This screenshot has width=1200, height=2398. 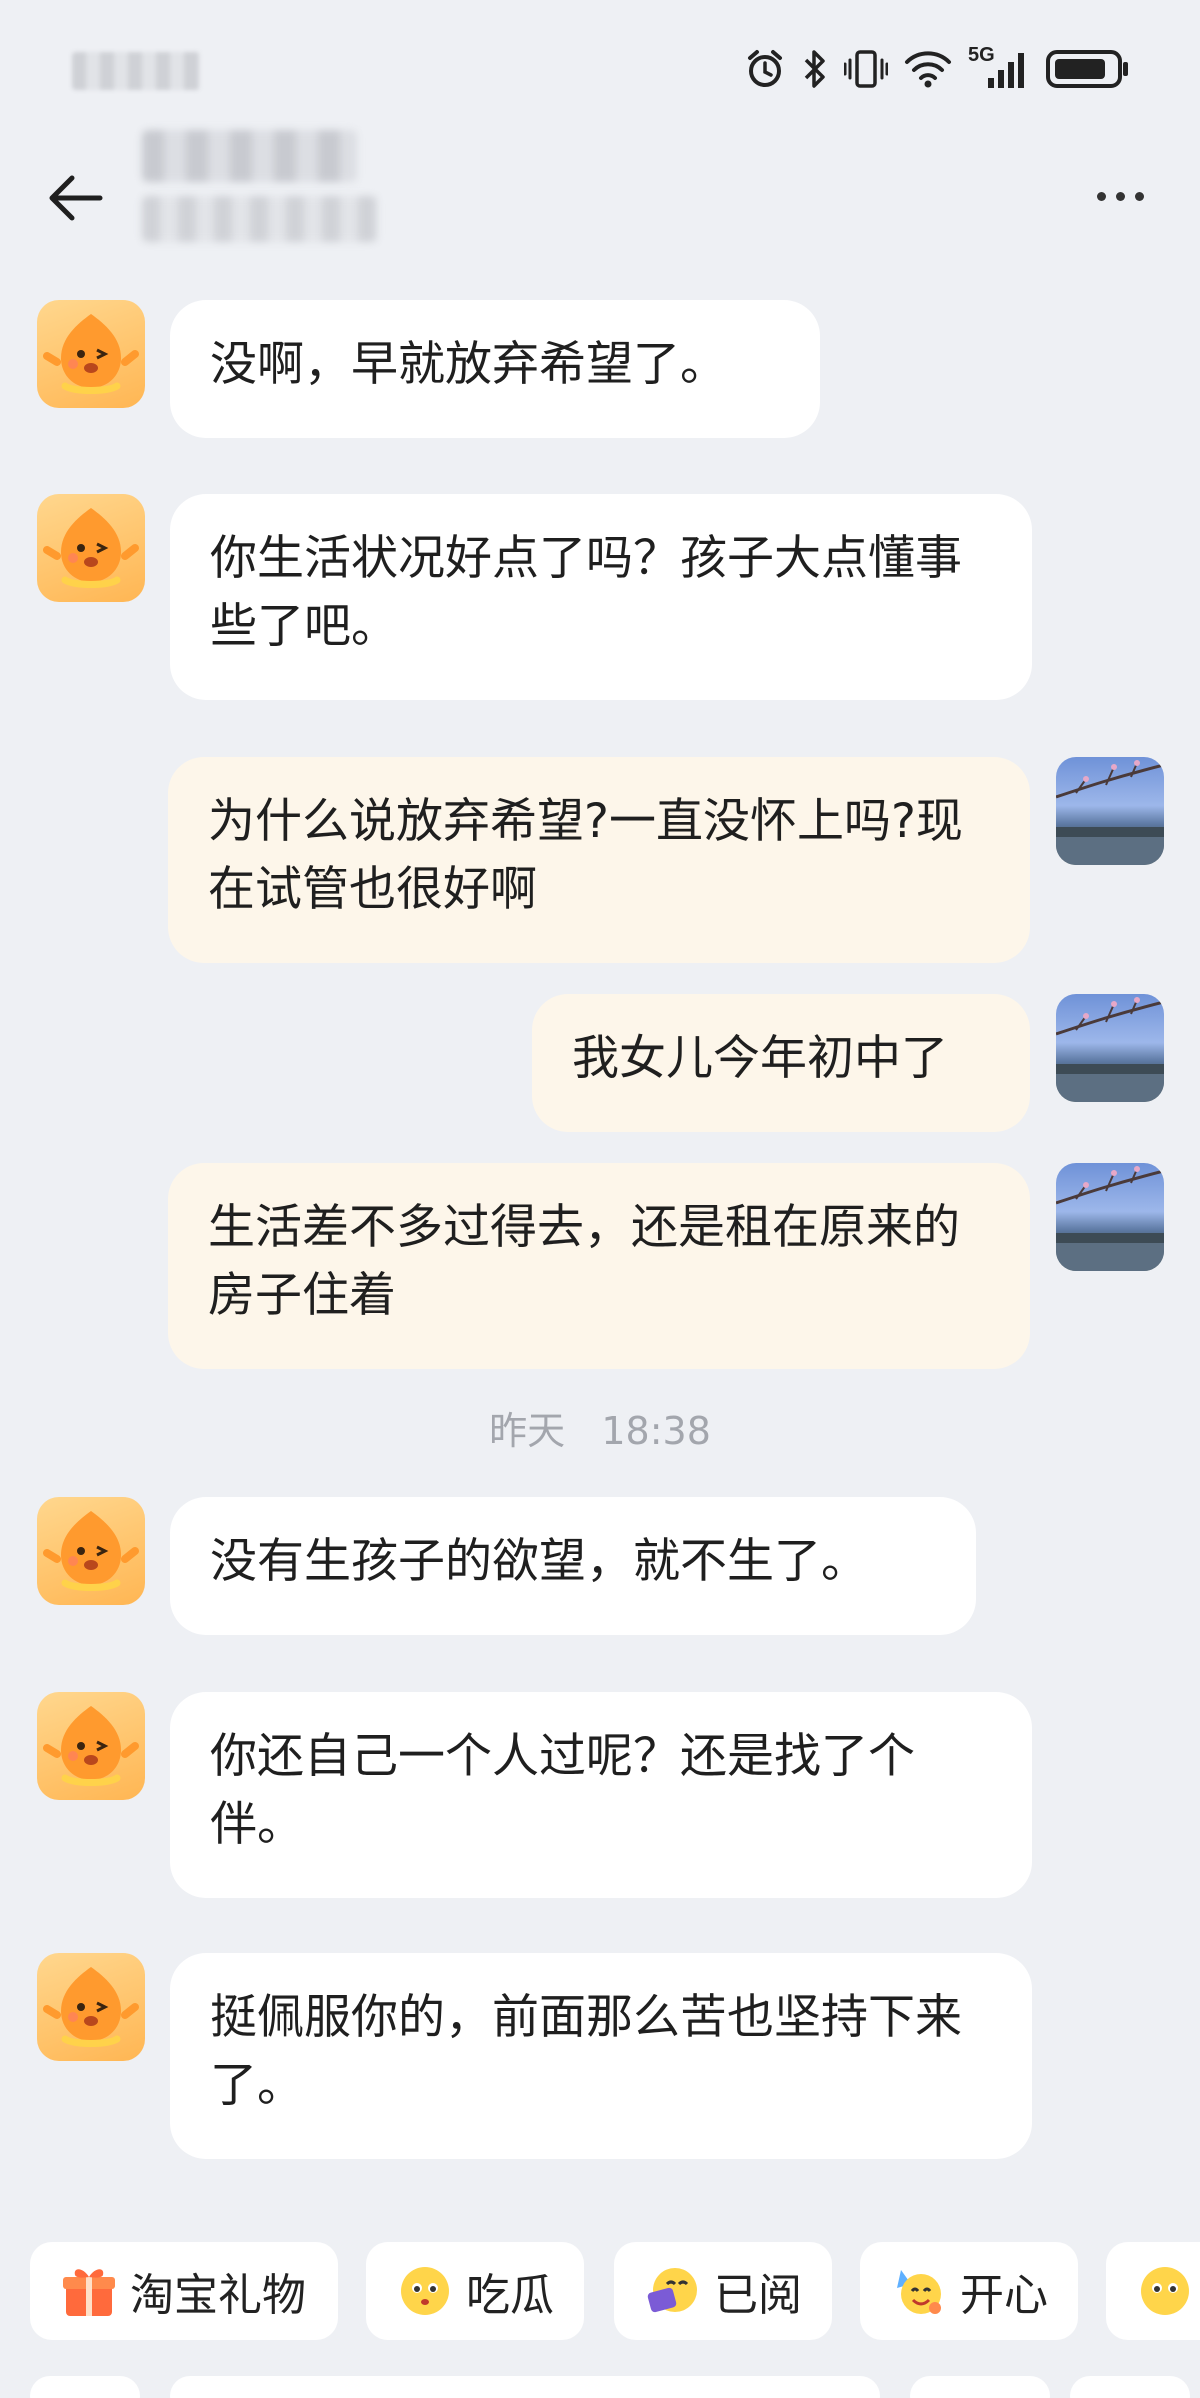 I want to click on chip-label: 淘宝礼物, so click(x=218, y=2295).